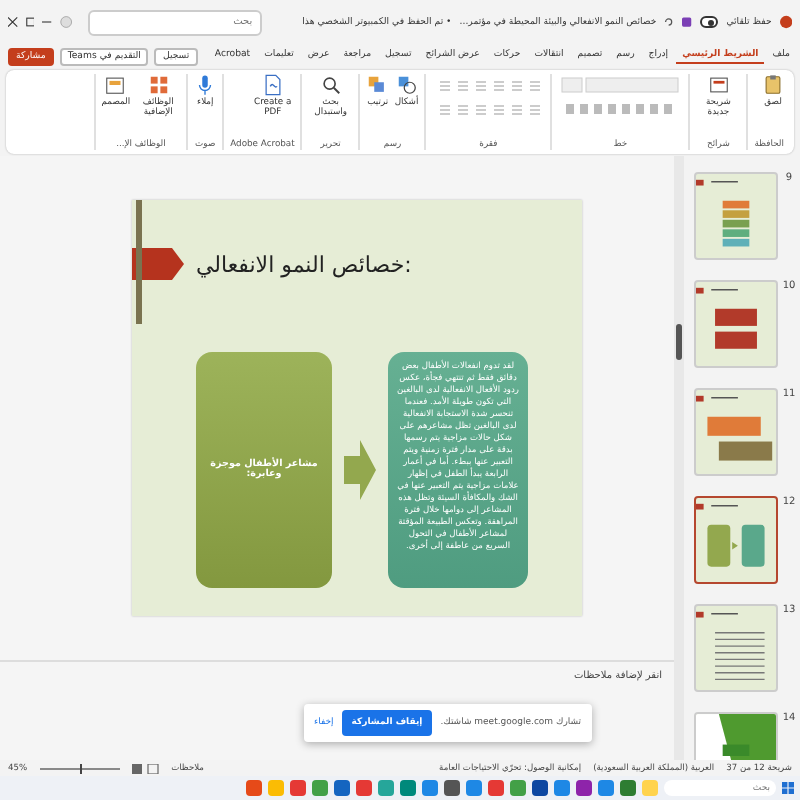 The height and width of the screenshot is (800, 800). I want to click on search-icon, so click(330, 85).